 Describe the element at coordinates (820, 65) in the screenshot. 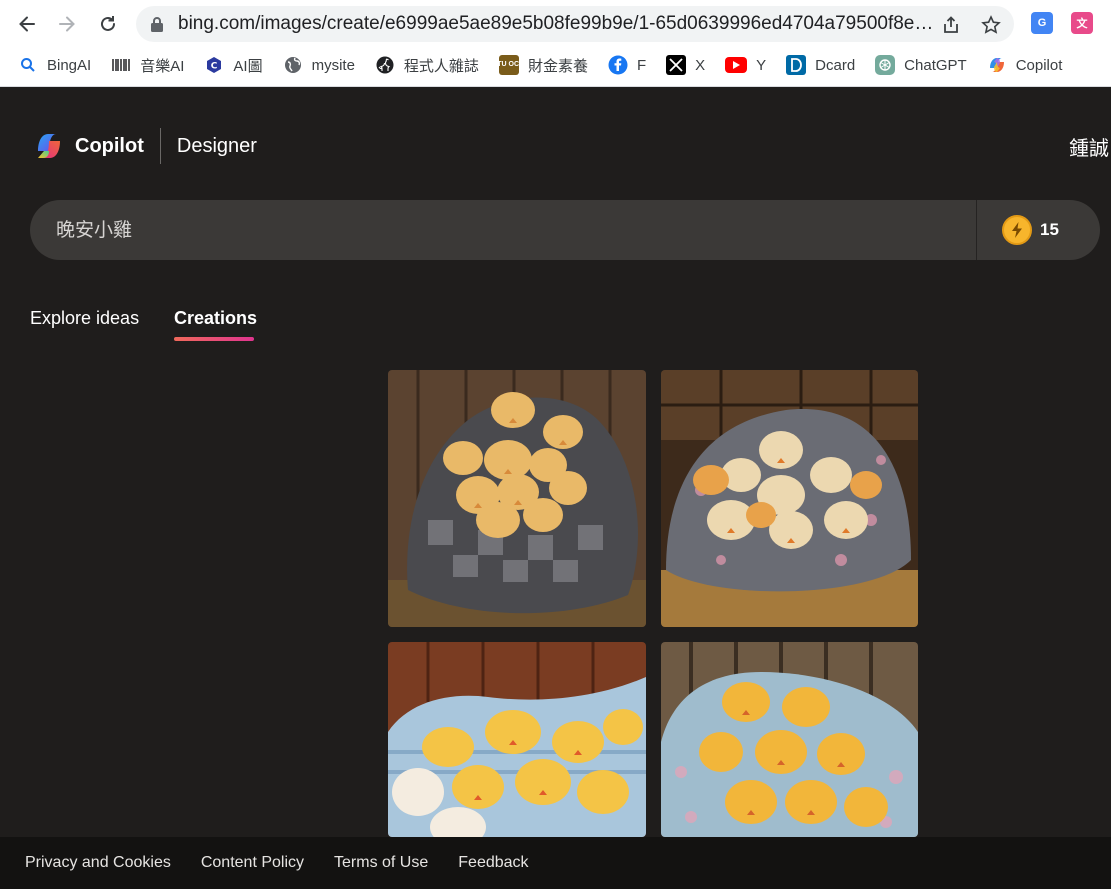

I see `bookmark-dcard: Dcard` at that location.